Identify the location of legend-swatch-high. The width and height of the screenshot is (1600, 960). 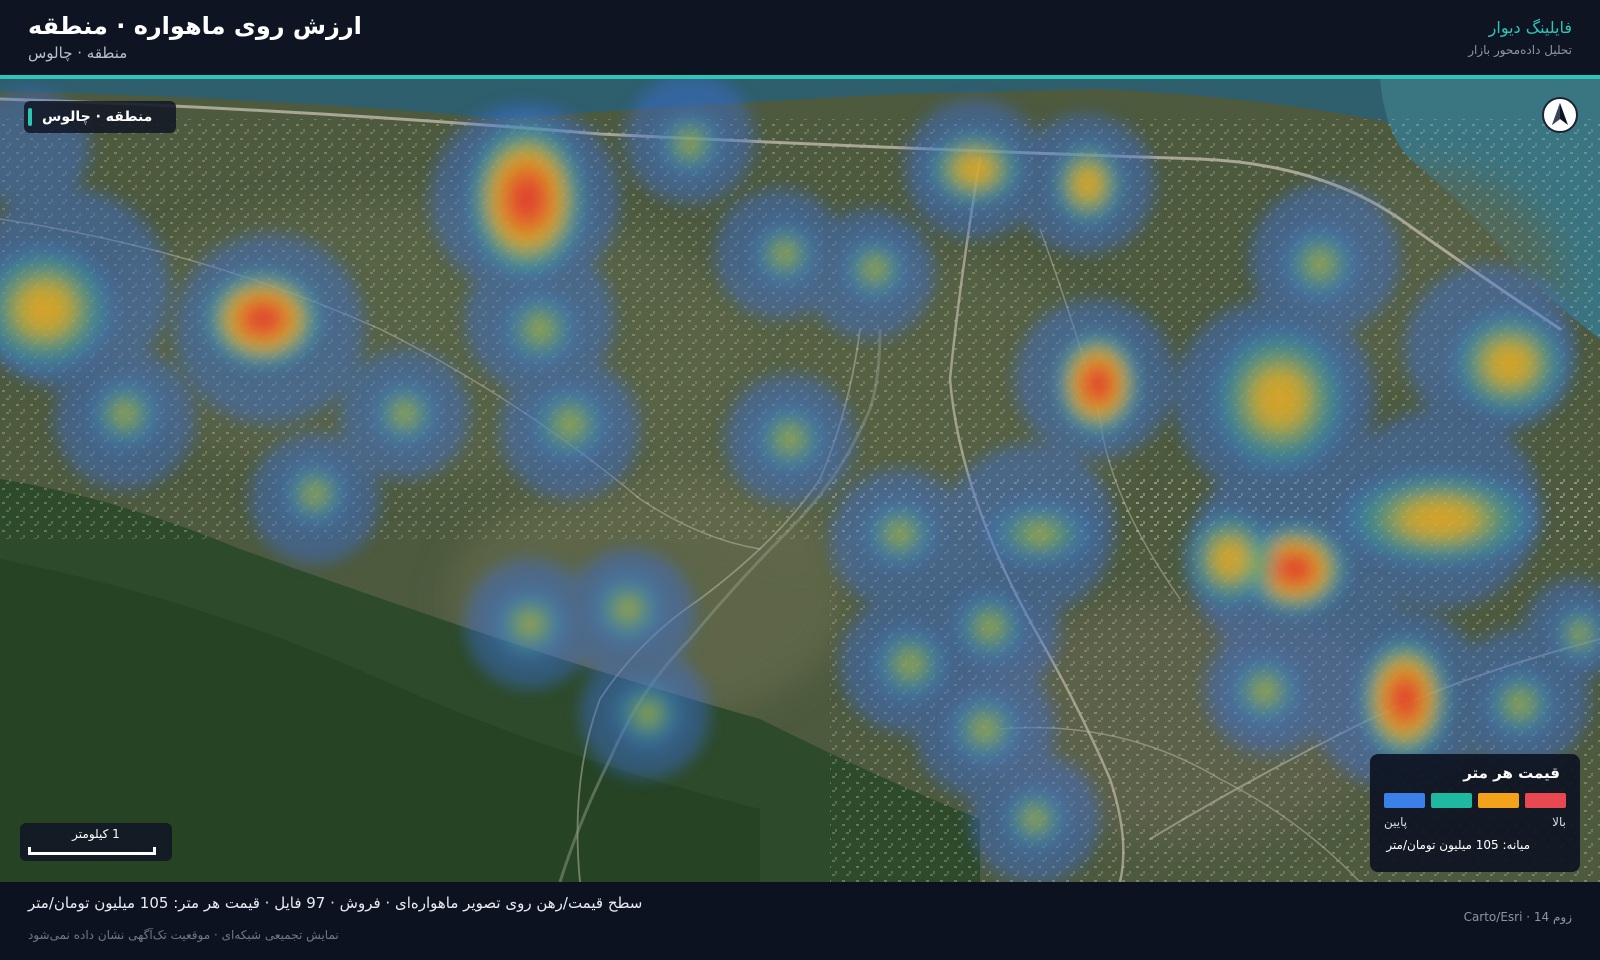
(1545, 800).